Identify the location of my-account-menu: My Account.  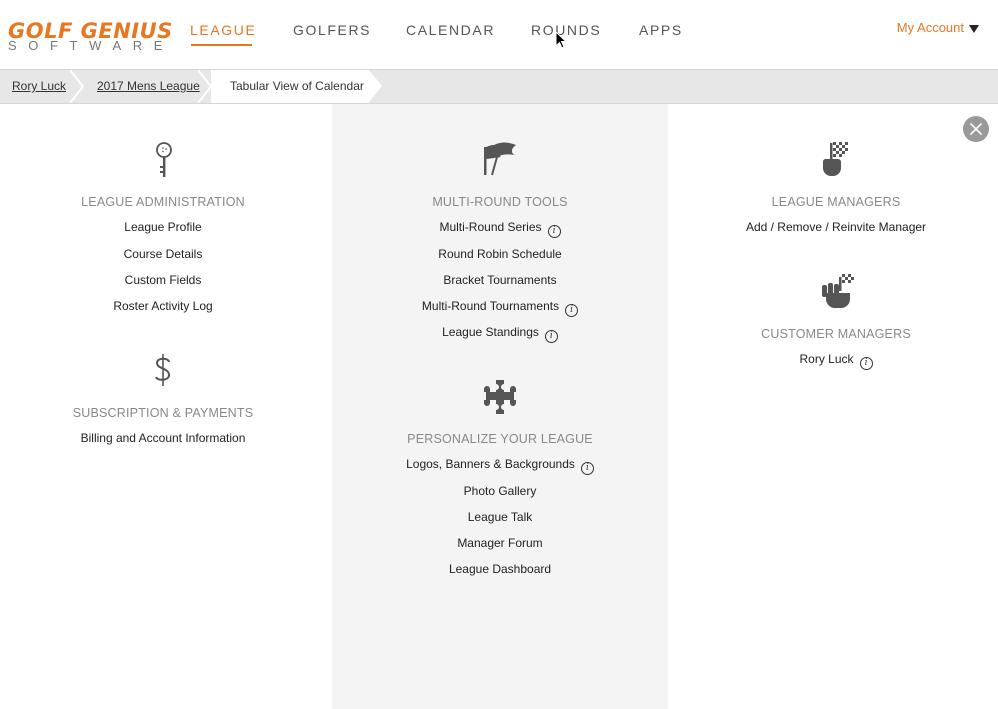
(938, 27).